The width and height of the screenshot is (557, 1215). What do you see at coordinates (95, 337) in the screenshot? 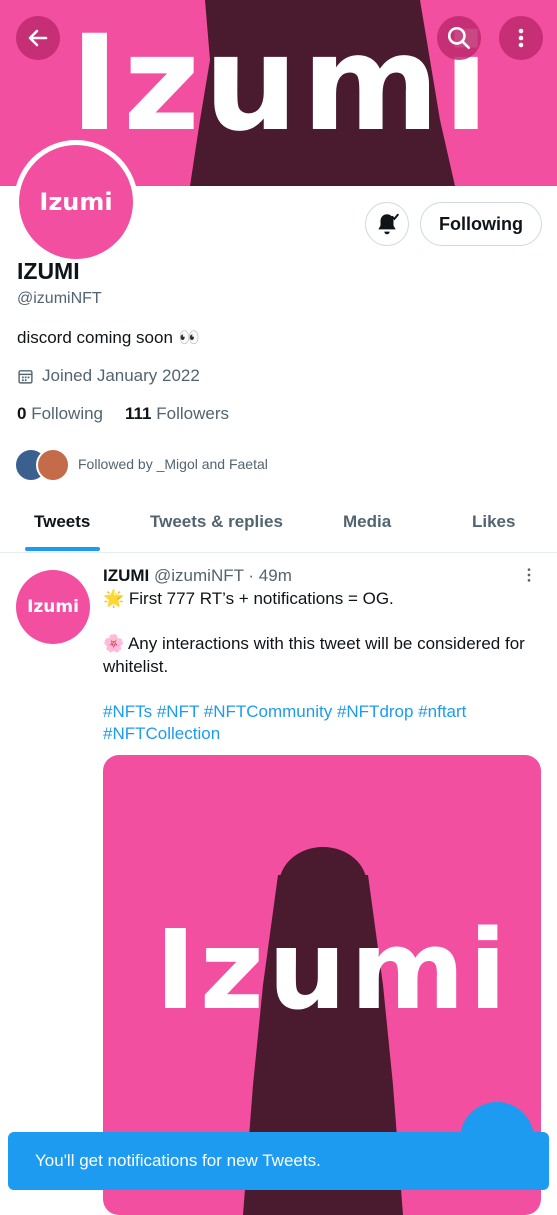
I see `bio-text: discord coming soon` at bounding box center [95, 337].